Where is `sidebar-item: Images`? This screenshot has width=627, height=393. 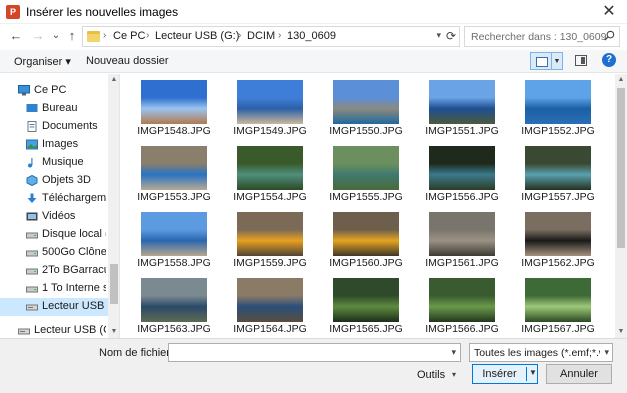
sidebar-item: Images is located at coordinates (54, 145).